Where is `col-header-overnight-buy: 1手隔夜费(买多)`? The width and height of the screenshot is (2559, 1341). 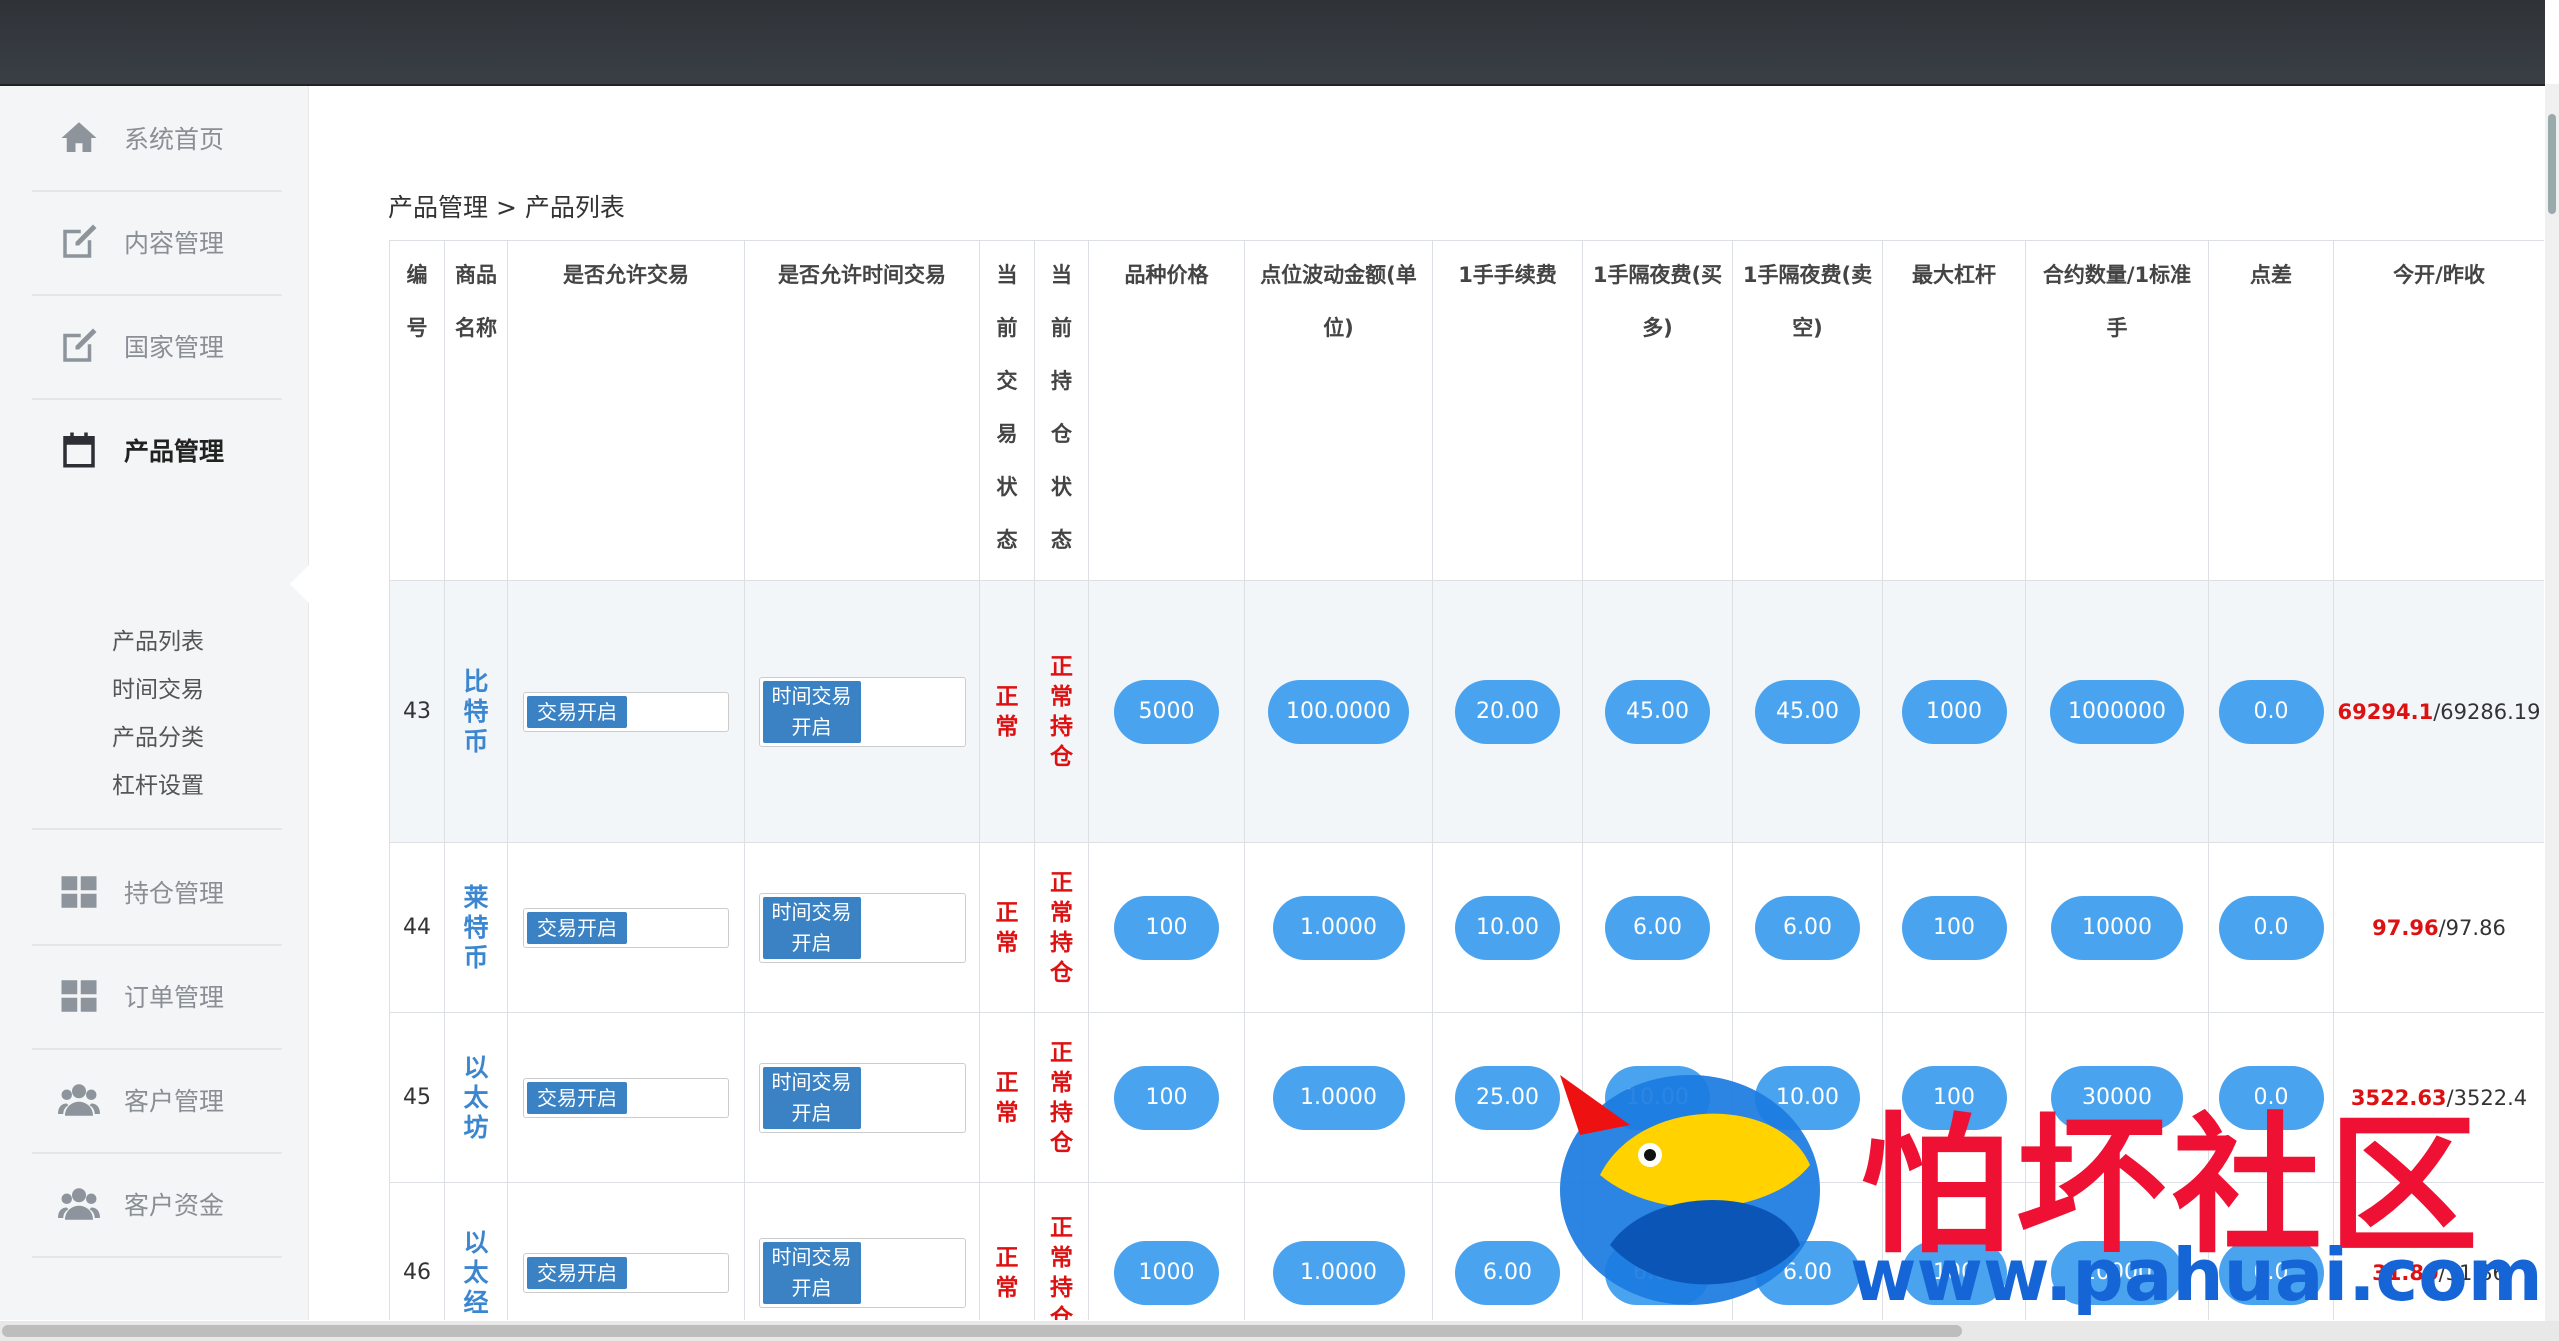
col-header-overnight-buy: 1手隔夜费(买多) is located at coordinates (1657, 410).